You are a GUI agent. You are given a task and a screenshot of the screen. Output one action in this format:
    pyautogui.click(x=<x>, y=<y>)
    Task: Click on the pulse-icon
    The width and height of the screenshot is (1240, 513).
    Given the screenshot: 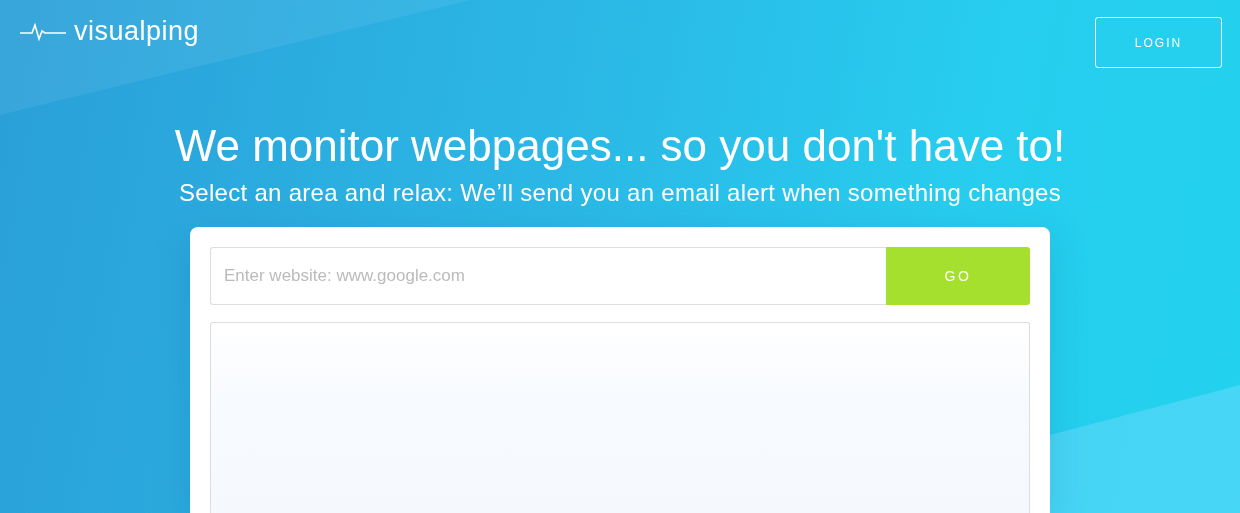 What is the action you would take?
    pyautogui.click(x=43, y=31)
    